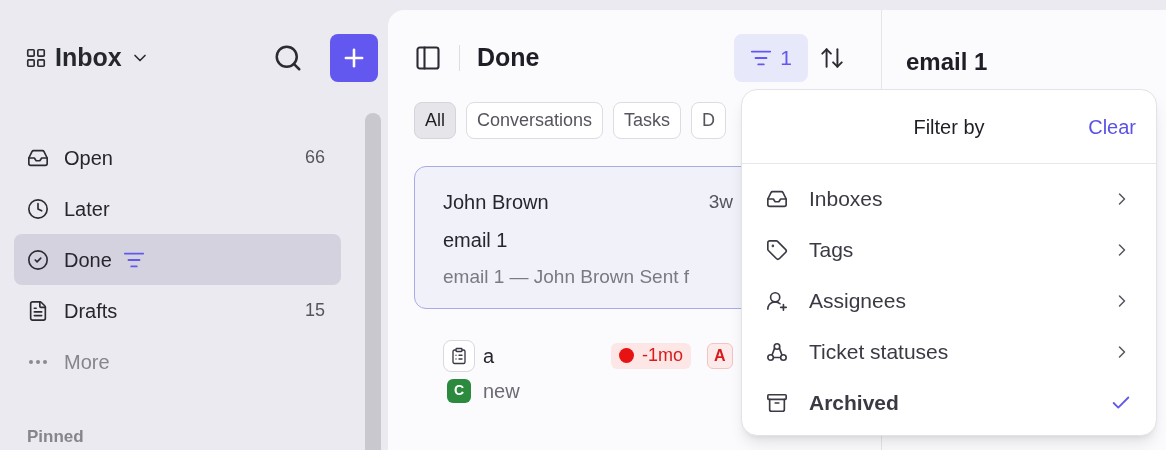 This screenshot has height=450, width=1166. What do you see at coordinates (949, 351) in the screenshot?
I see `filter-option: Ticket statuses` at bounding box center [949, 351].